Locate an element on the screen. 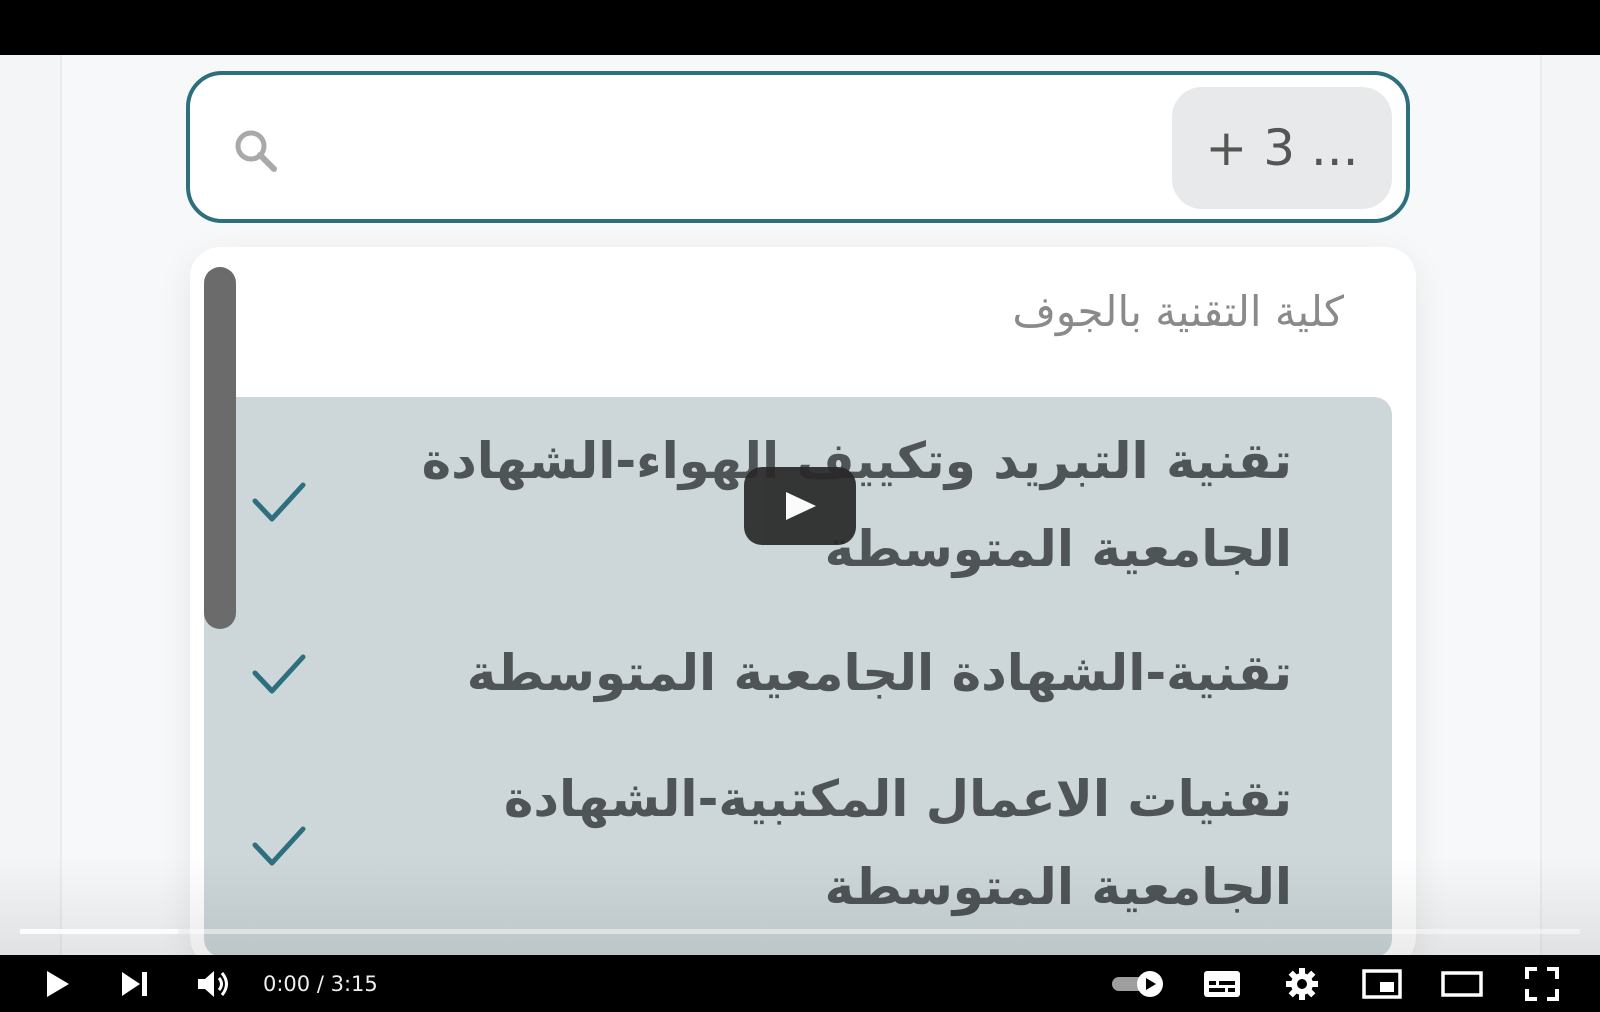  progress-bar is located at coordinates (800, 931).